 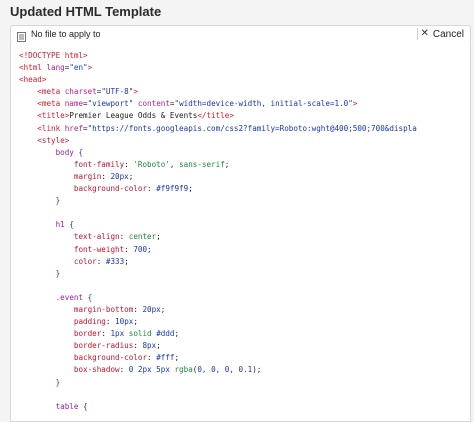 I want to click on code-token: h1, so click(x=60, y=225).